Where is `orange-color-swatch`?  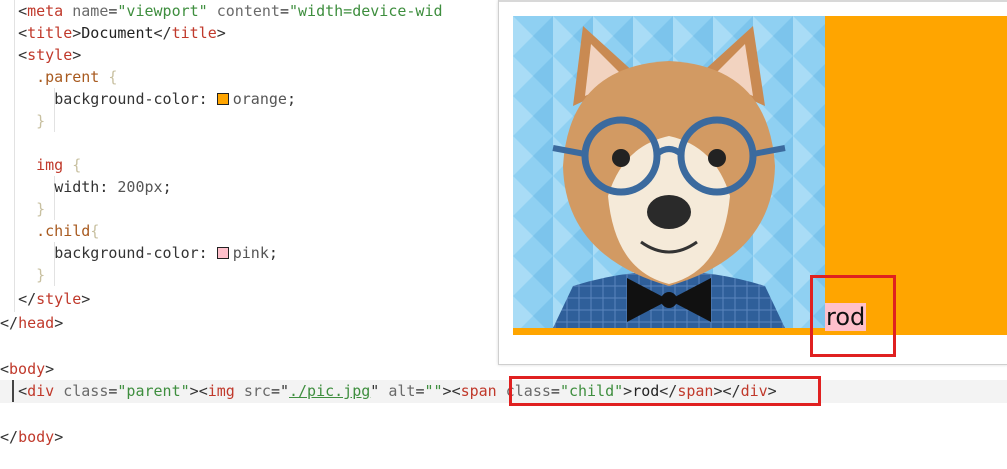 orange-color-swatch is located at coordinates (222, 99).